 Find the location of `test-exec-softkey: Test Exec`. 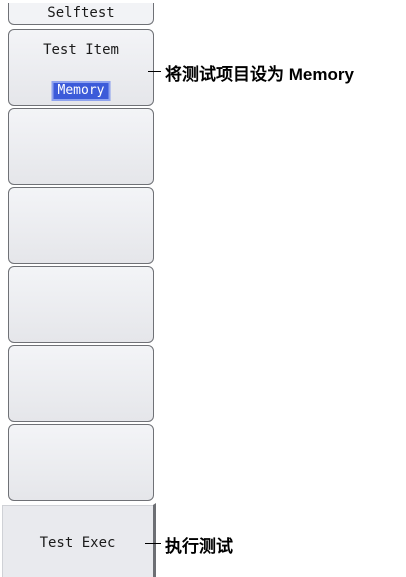

test-exec-softkey: Test Exec is located at coordinates (78, 540).